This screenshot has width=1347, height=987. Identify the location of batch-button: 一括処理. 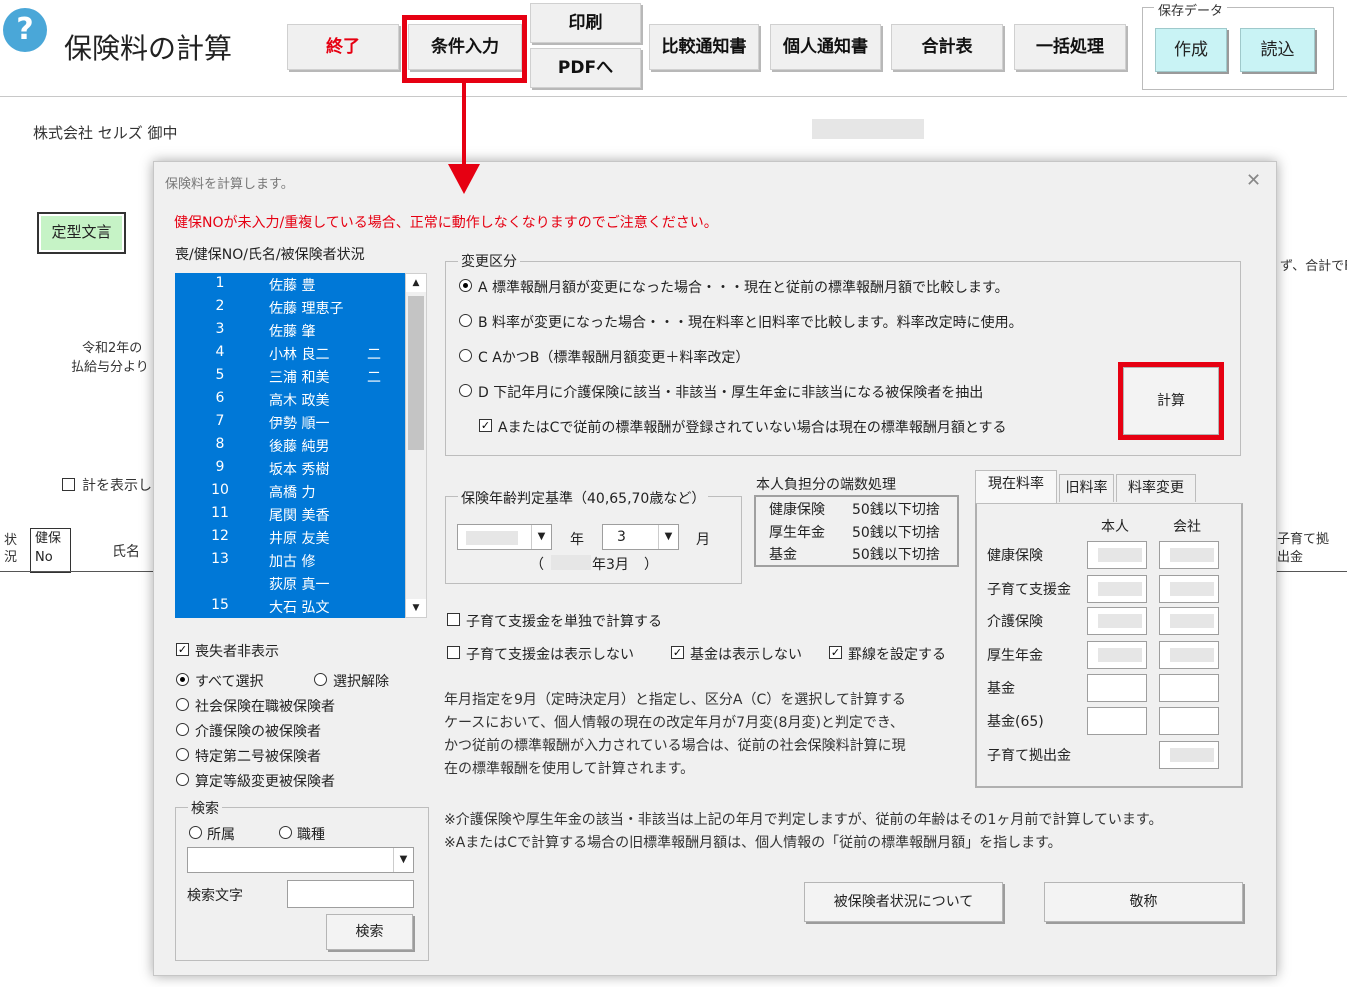
(1070, 47).